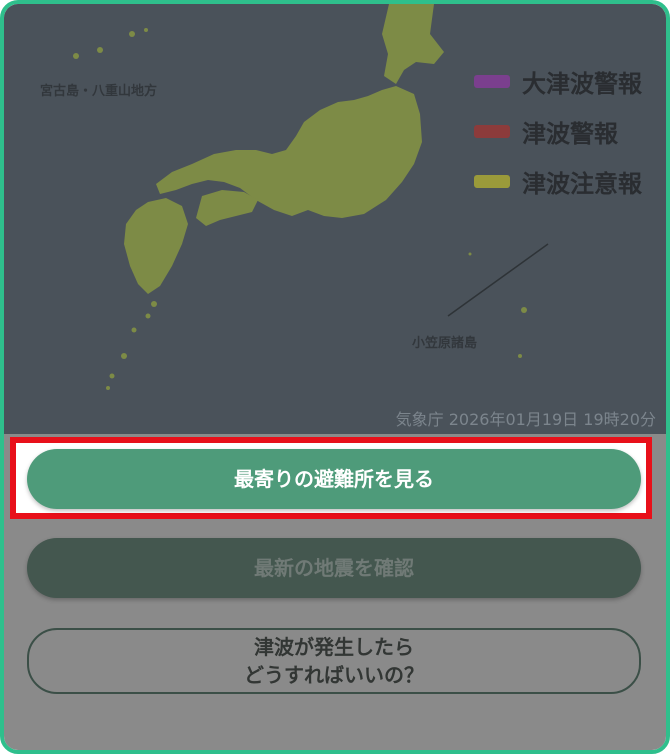 The width and height of the screenshot is (670, 754). I want to click on warning-legend: 大津波警報 津波警報 津波注意報, so click(558, 131).